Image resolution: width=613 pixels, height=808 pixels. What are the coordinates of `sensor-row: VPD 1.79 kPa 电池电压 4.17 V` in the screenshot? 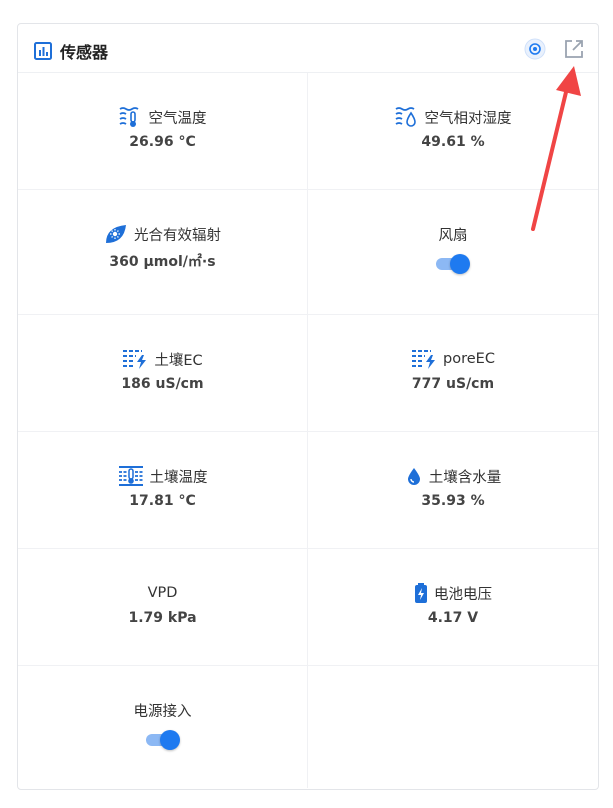 It's located at (308, 607).